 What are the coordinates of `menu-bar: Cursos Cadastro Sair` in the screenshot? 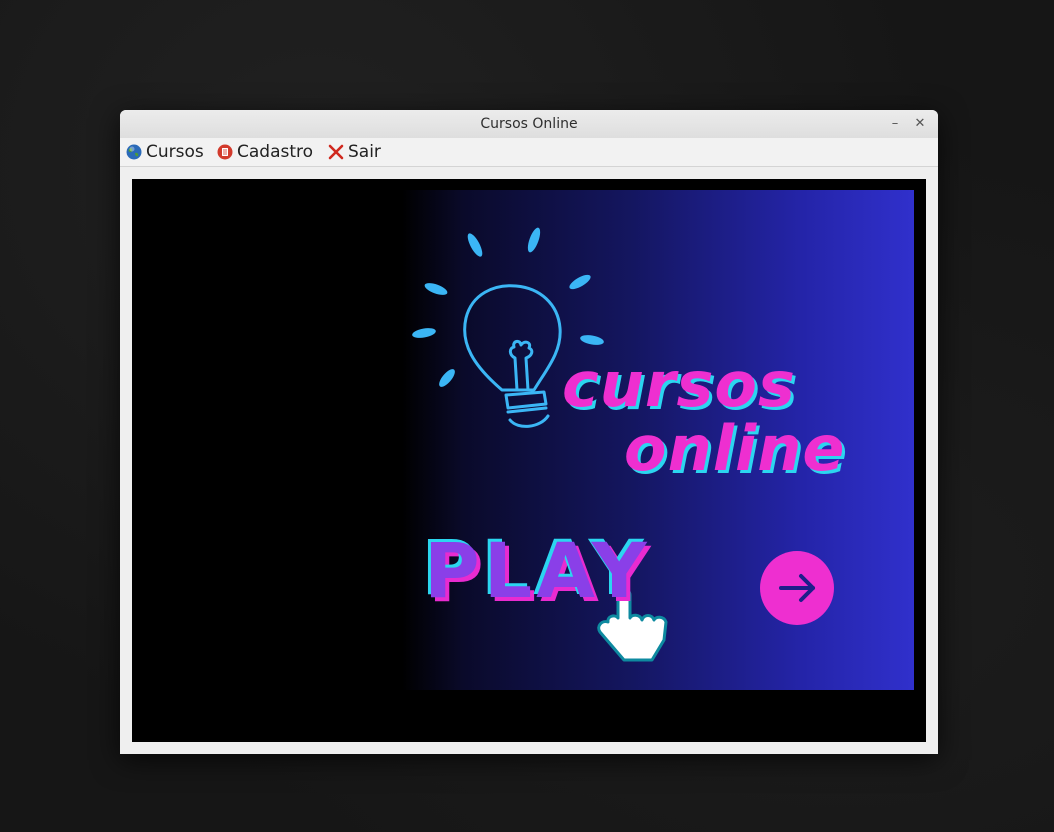 It's located at (529, 152).